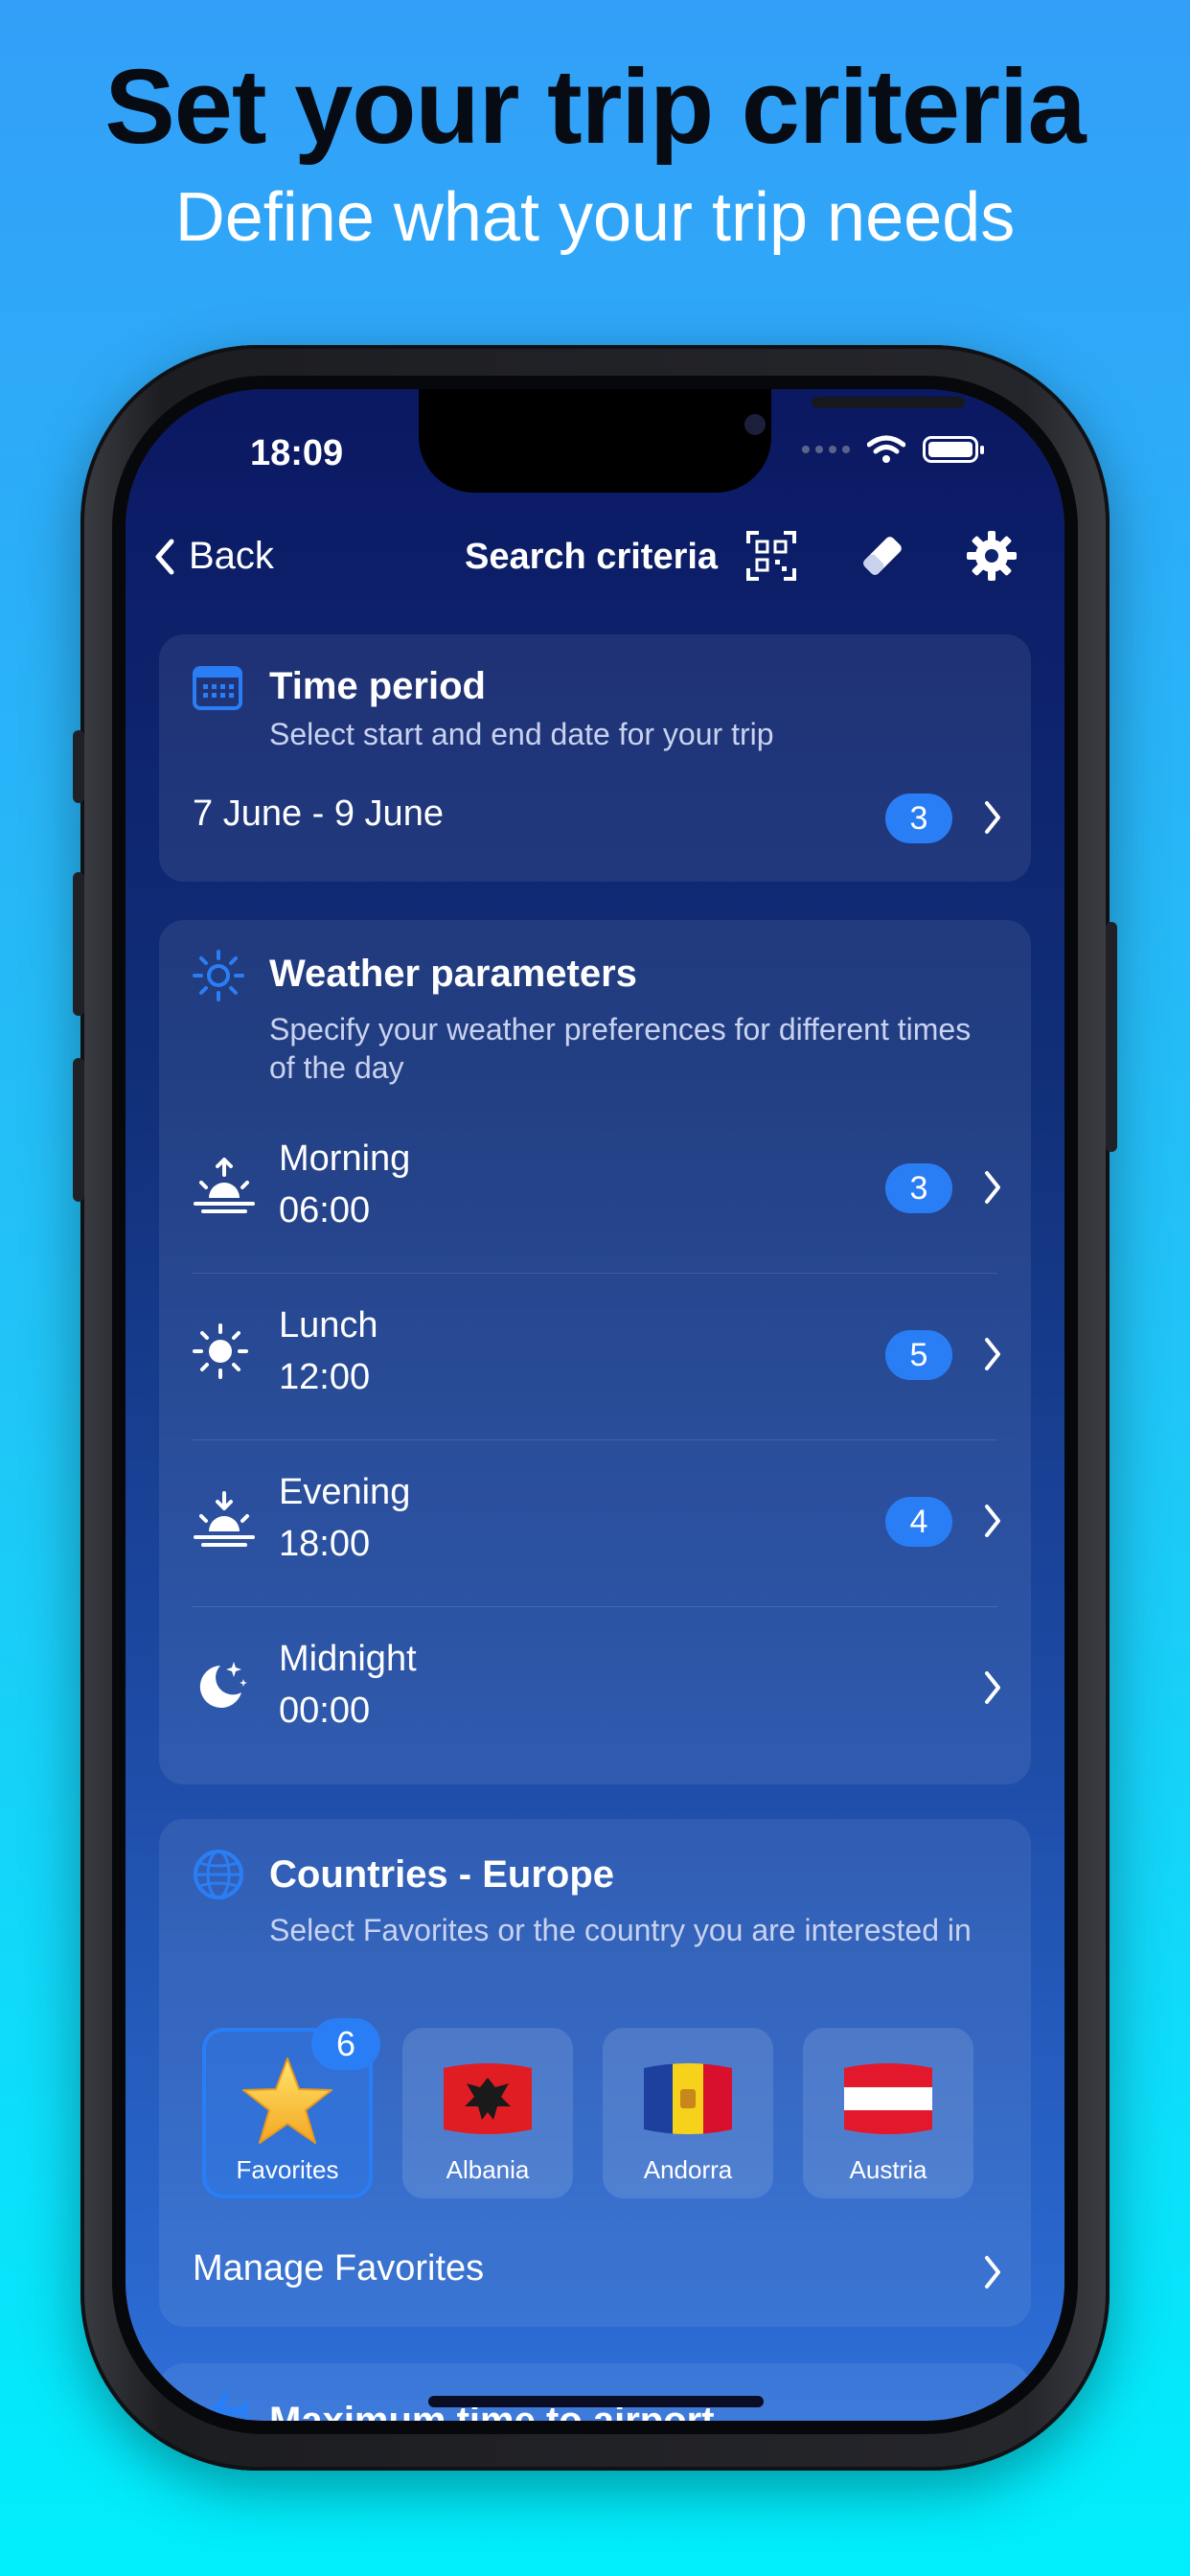 The height and width of the screenshot is (2576, 1190). Describe the element at coordinates (488, 2169) in the screenshot. I see `country-tile-label: Albania` at that location.